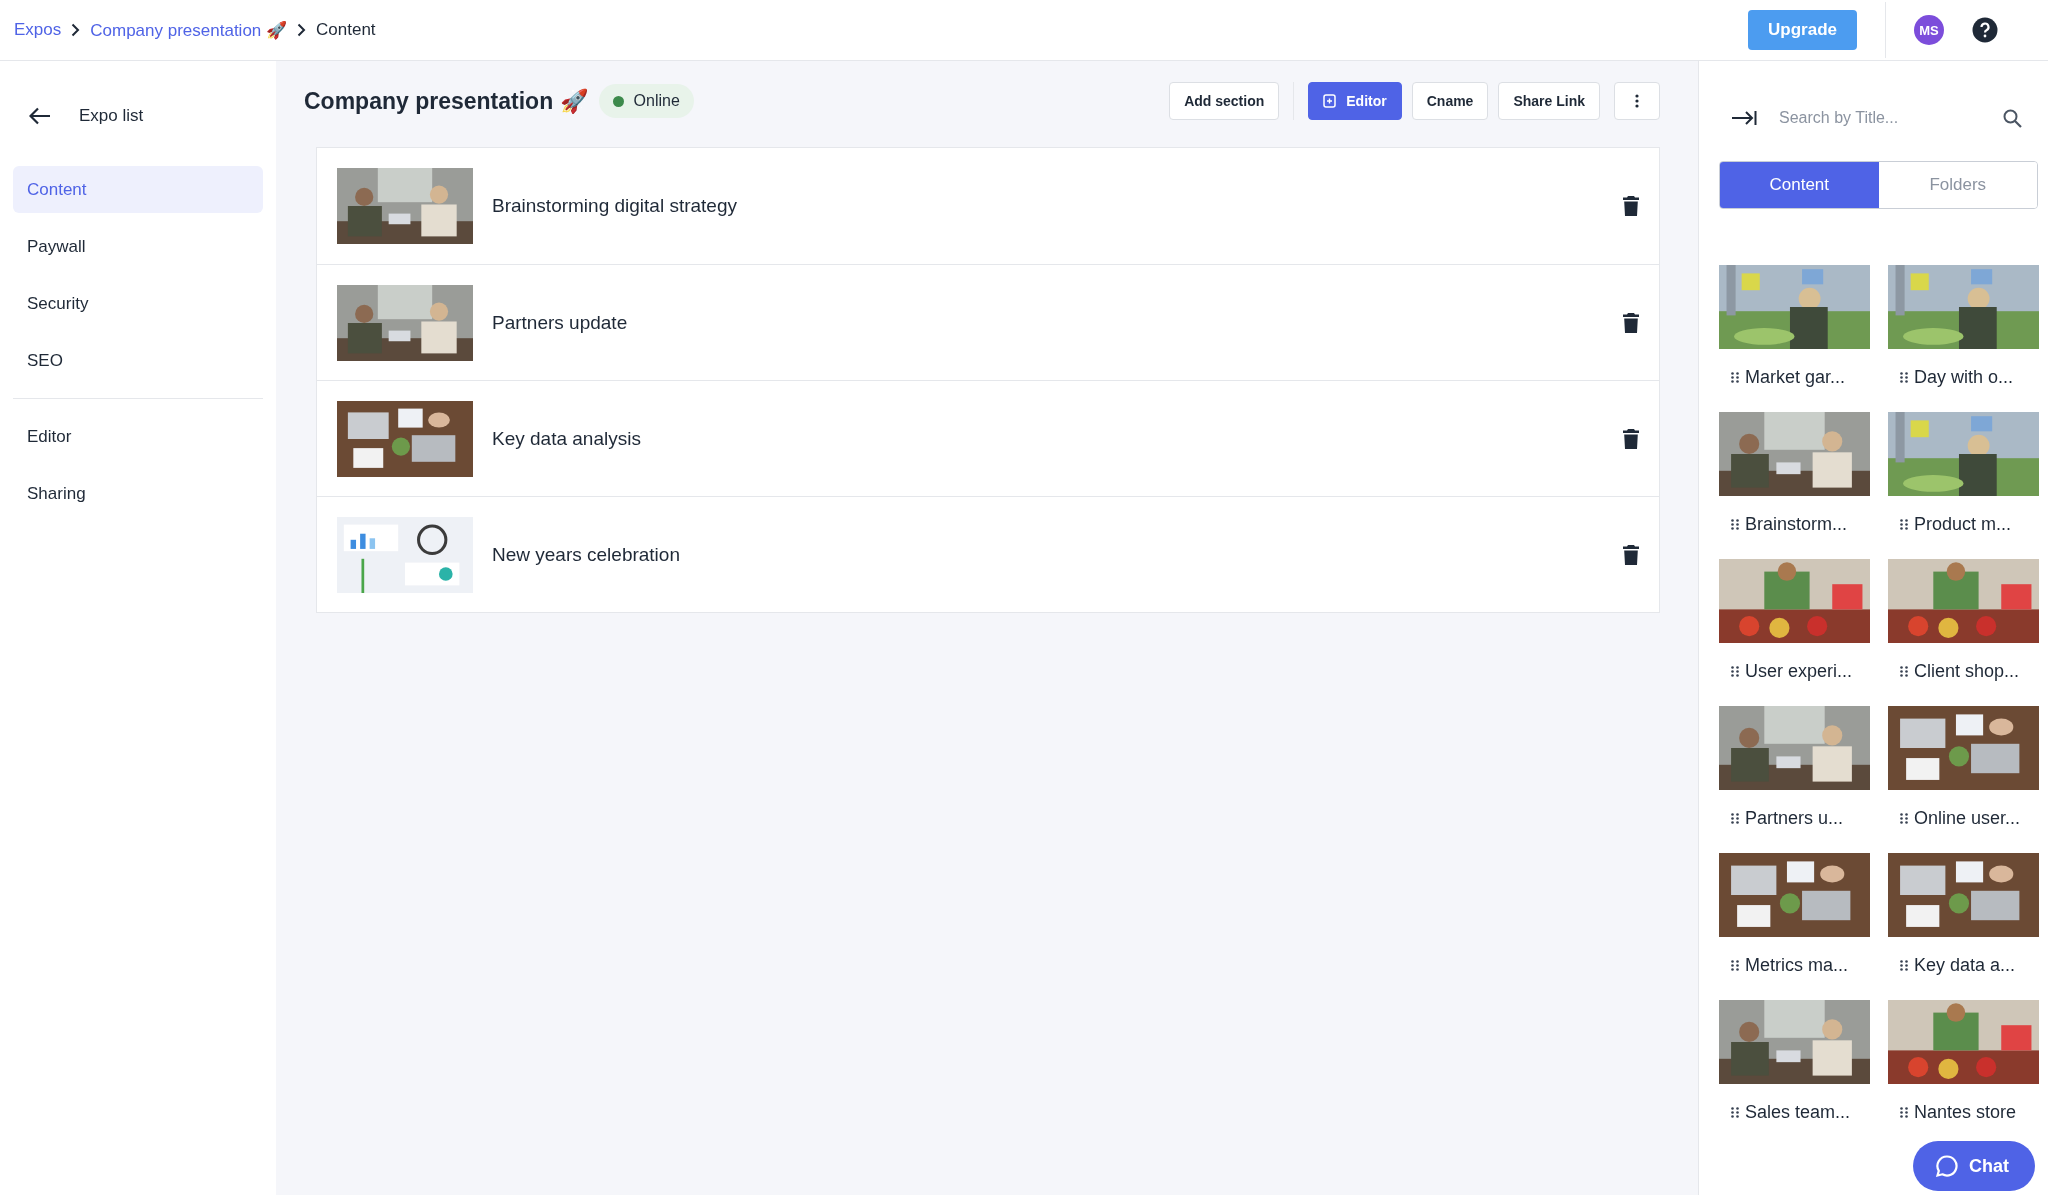  Describe the element at coordinates (138, 493) in the screenshot. I see `sidebar-item: Sharing` at that location.